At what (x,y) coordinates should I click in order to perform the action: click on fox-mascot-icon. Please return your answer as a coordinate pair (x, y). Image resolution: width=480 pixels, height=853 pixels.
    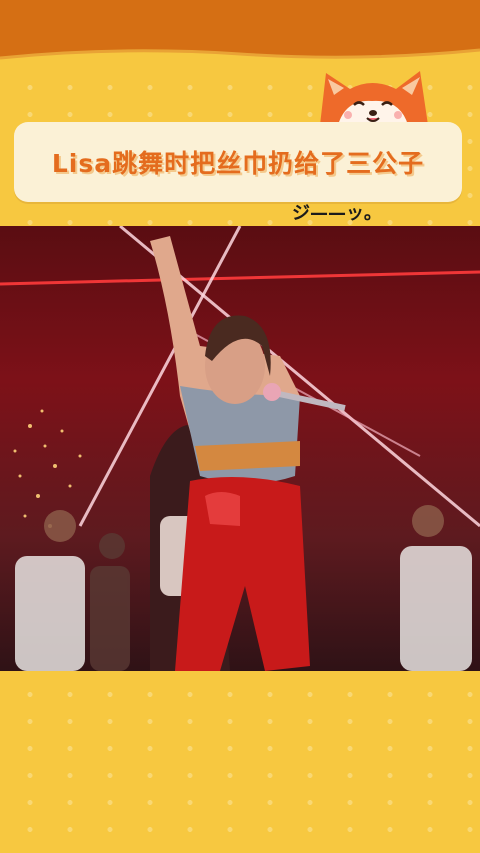
    Looking at the image, I should click on (374, 98).